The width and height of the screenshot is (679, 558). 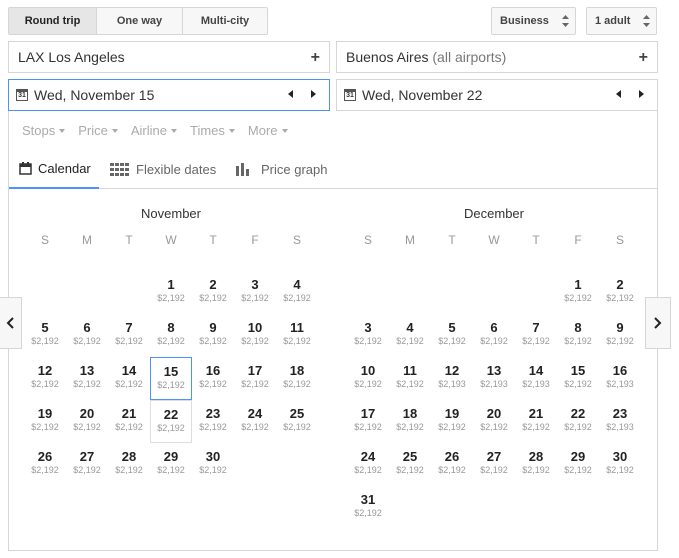 What do you see at coordinates (643, 58) in the screenshot?
I see `add-destination-icon: +` at bounding box center [643, 58].